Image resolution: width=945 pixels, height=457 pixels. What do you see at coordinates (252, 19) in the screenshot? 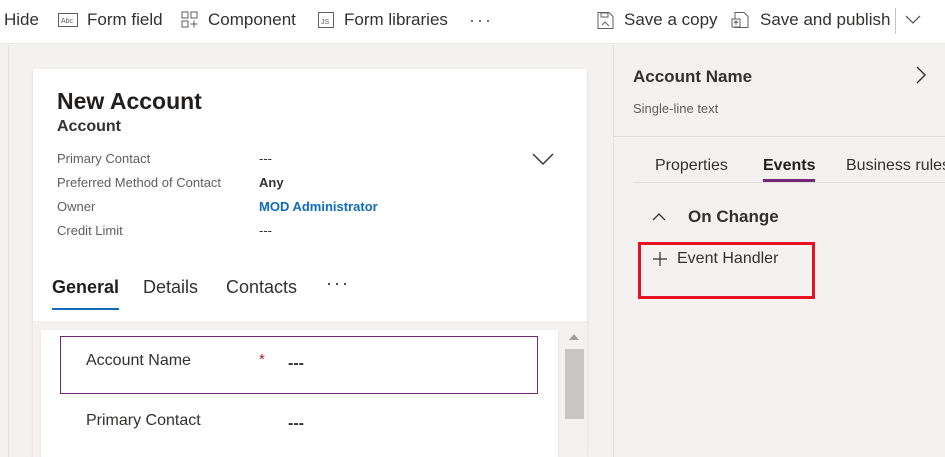
I see `component-label: Component` at bounding box center [252, 19].